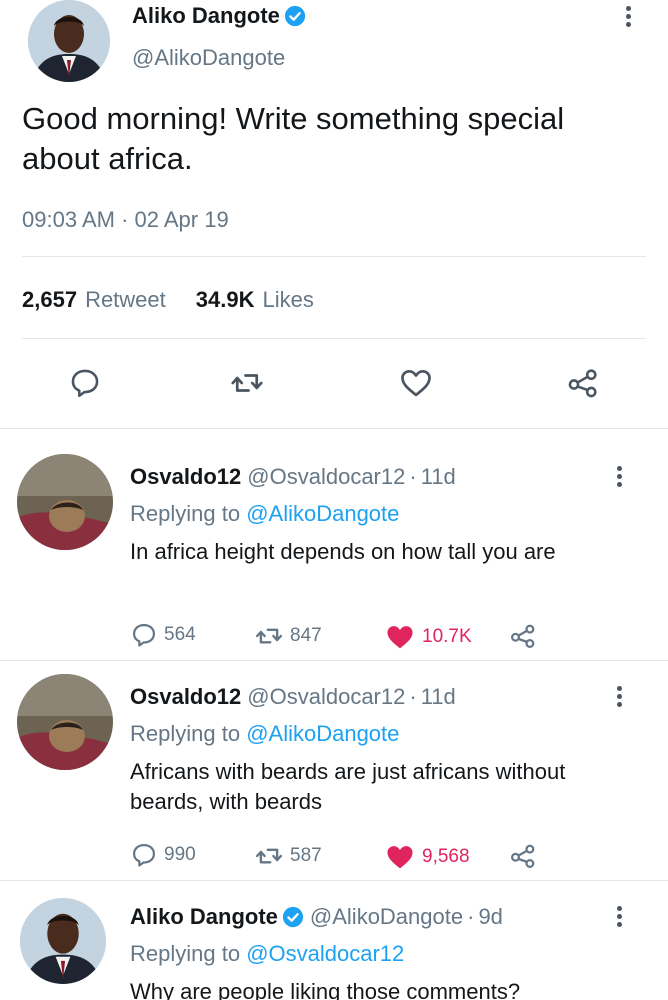 This screenshot has width=668, height=1000. What do you see at coordinates (447, 636) in the screenshot?
I see `like-count: 10.7K` at bounding box center [447, 636].